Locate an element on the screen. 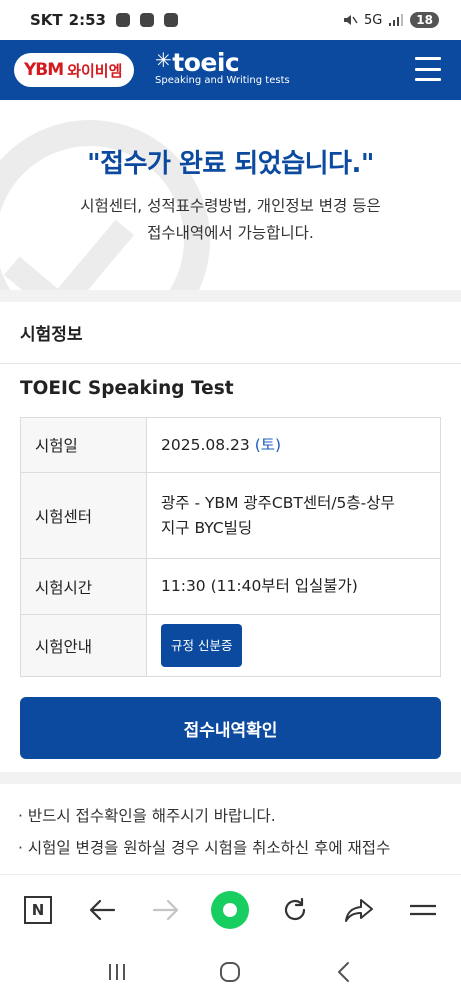 The height and width of the screenshot is (1000, 461). table-row-center: 시험센터 광주 - YBM 광주CBT센터/5층-상무 지구 BYC빌딩 is located at coordinates (230, 515).